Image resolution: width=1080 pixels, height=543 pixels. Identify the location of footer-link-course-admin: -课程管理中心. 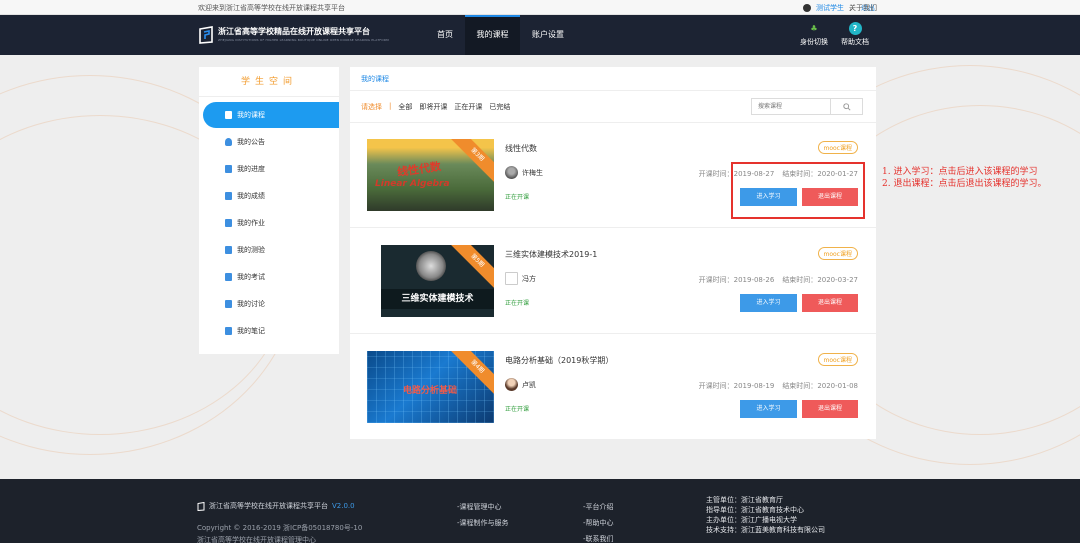
(483, 507).